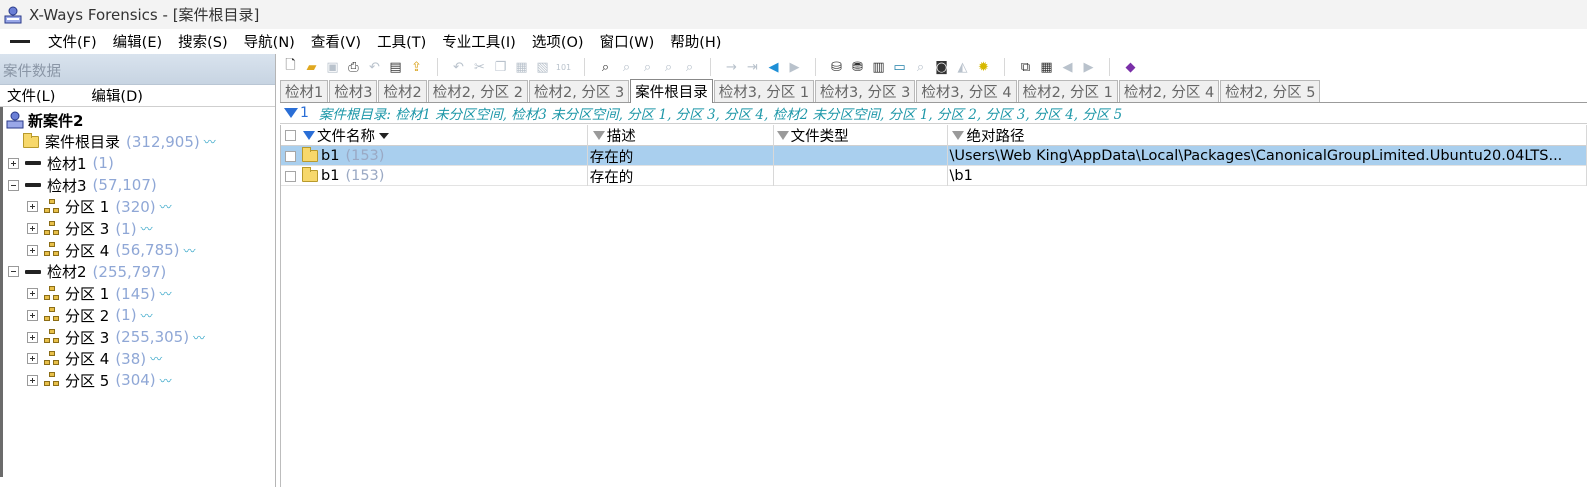 This screenshot has height=487, width=1587. What do you see at coordinates (353, 67) in the screenshot?
I see `print-icon: ⎙` at bounding box center [353, 67].